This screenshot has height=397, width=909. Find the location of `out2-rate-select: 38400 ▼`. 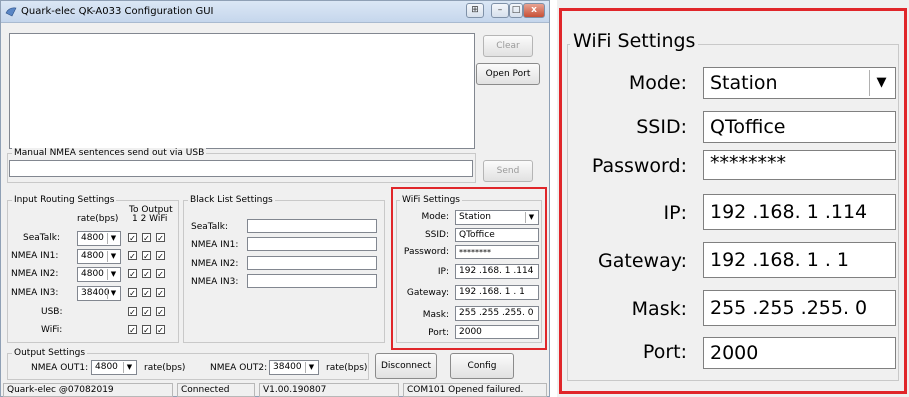

out2-rate-select: 38400 ▼ is located at coordinates (294, 367).